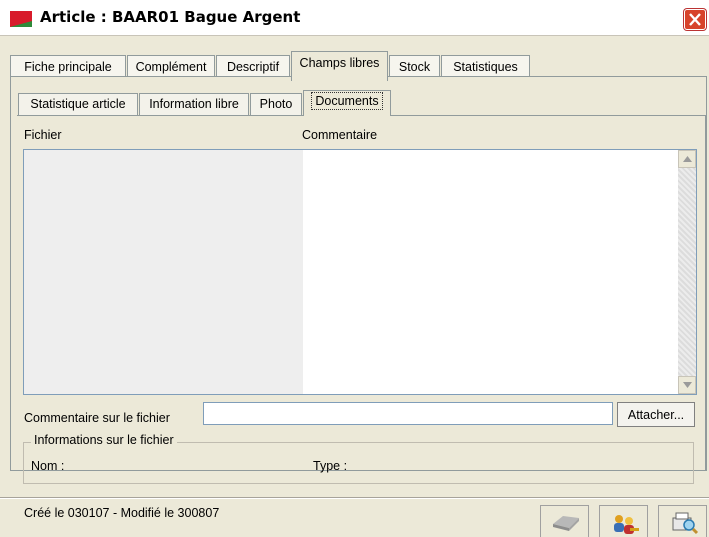 Image resolution: width=709 pixels, height=537 pixels. I want to click on nom-label: Nom :, so click(48, 466).